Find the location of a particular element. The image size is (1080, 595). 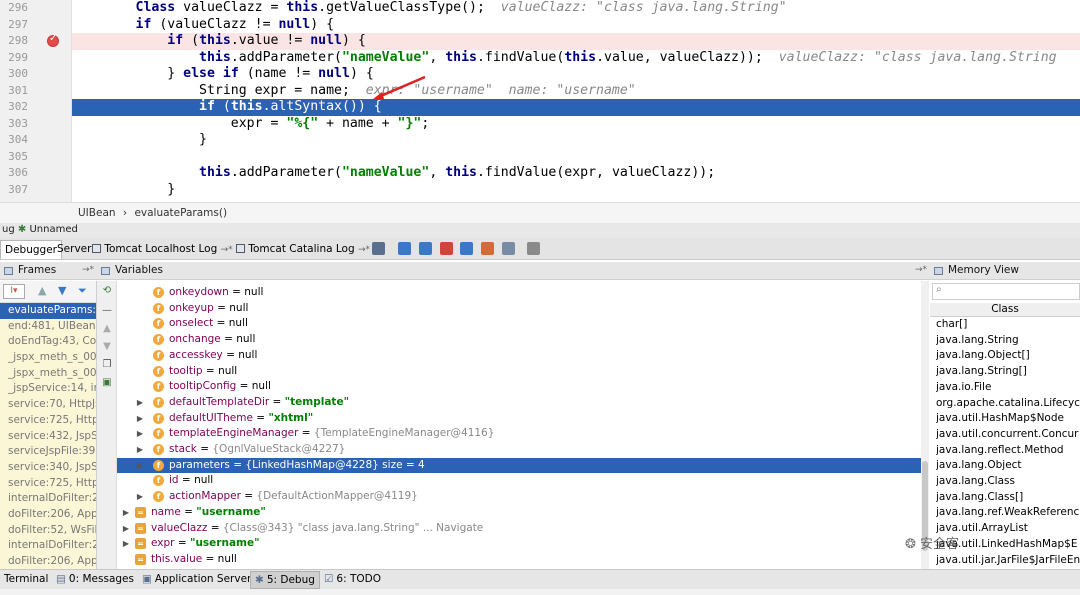

filter-icon: ⏷ is located at coordinates (82, 291).